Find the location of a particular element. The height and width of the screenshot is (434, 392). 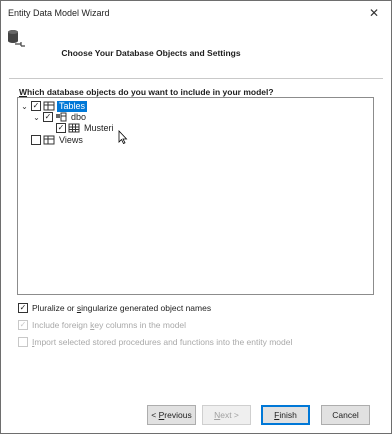

views-checkbox is located at coordinates (36, 140).